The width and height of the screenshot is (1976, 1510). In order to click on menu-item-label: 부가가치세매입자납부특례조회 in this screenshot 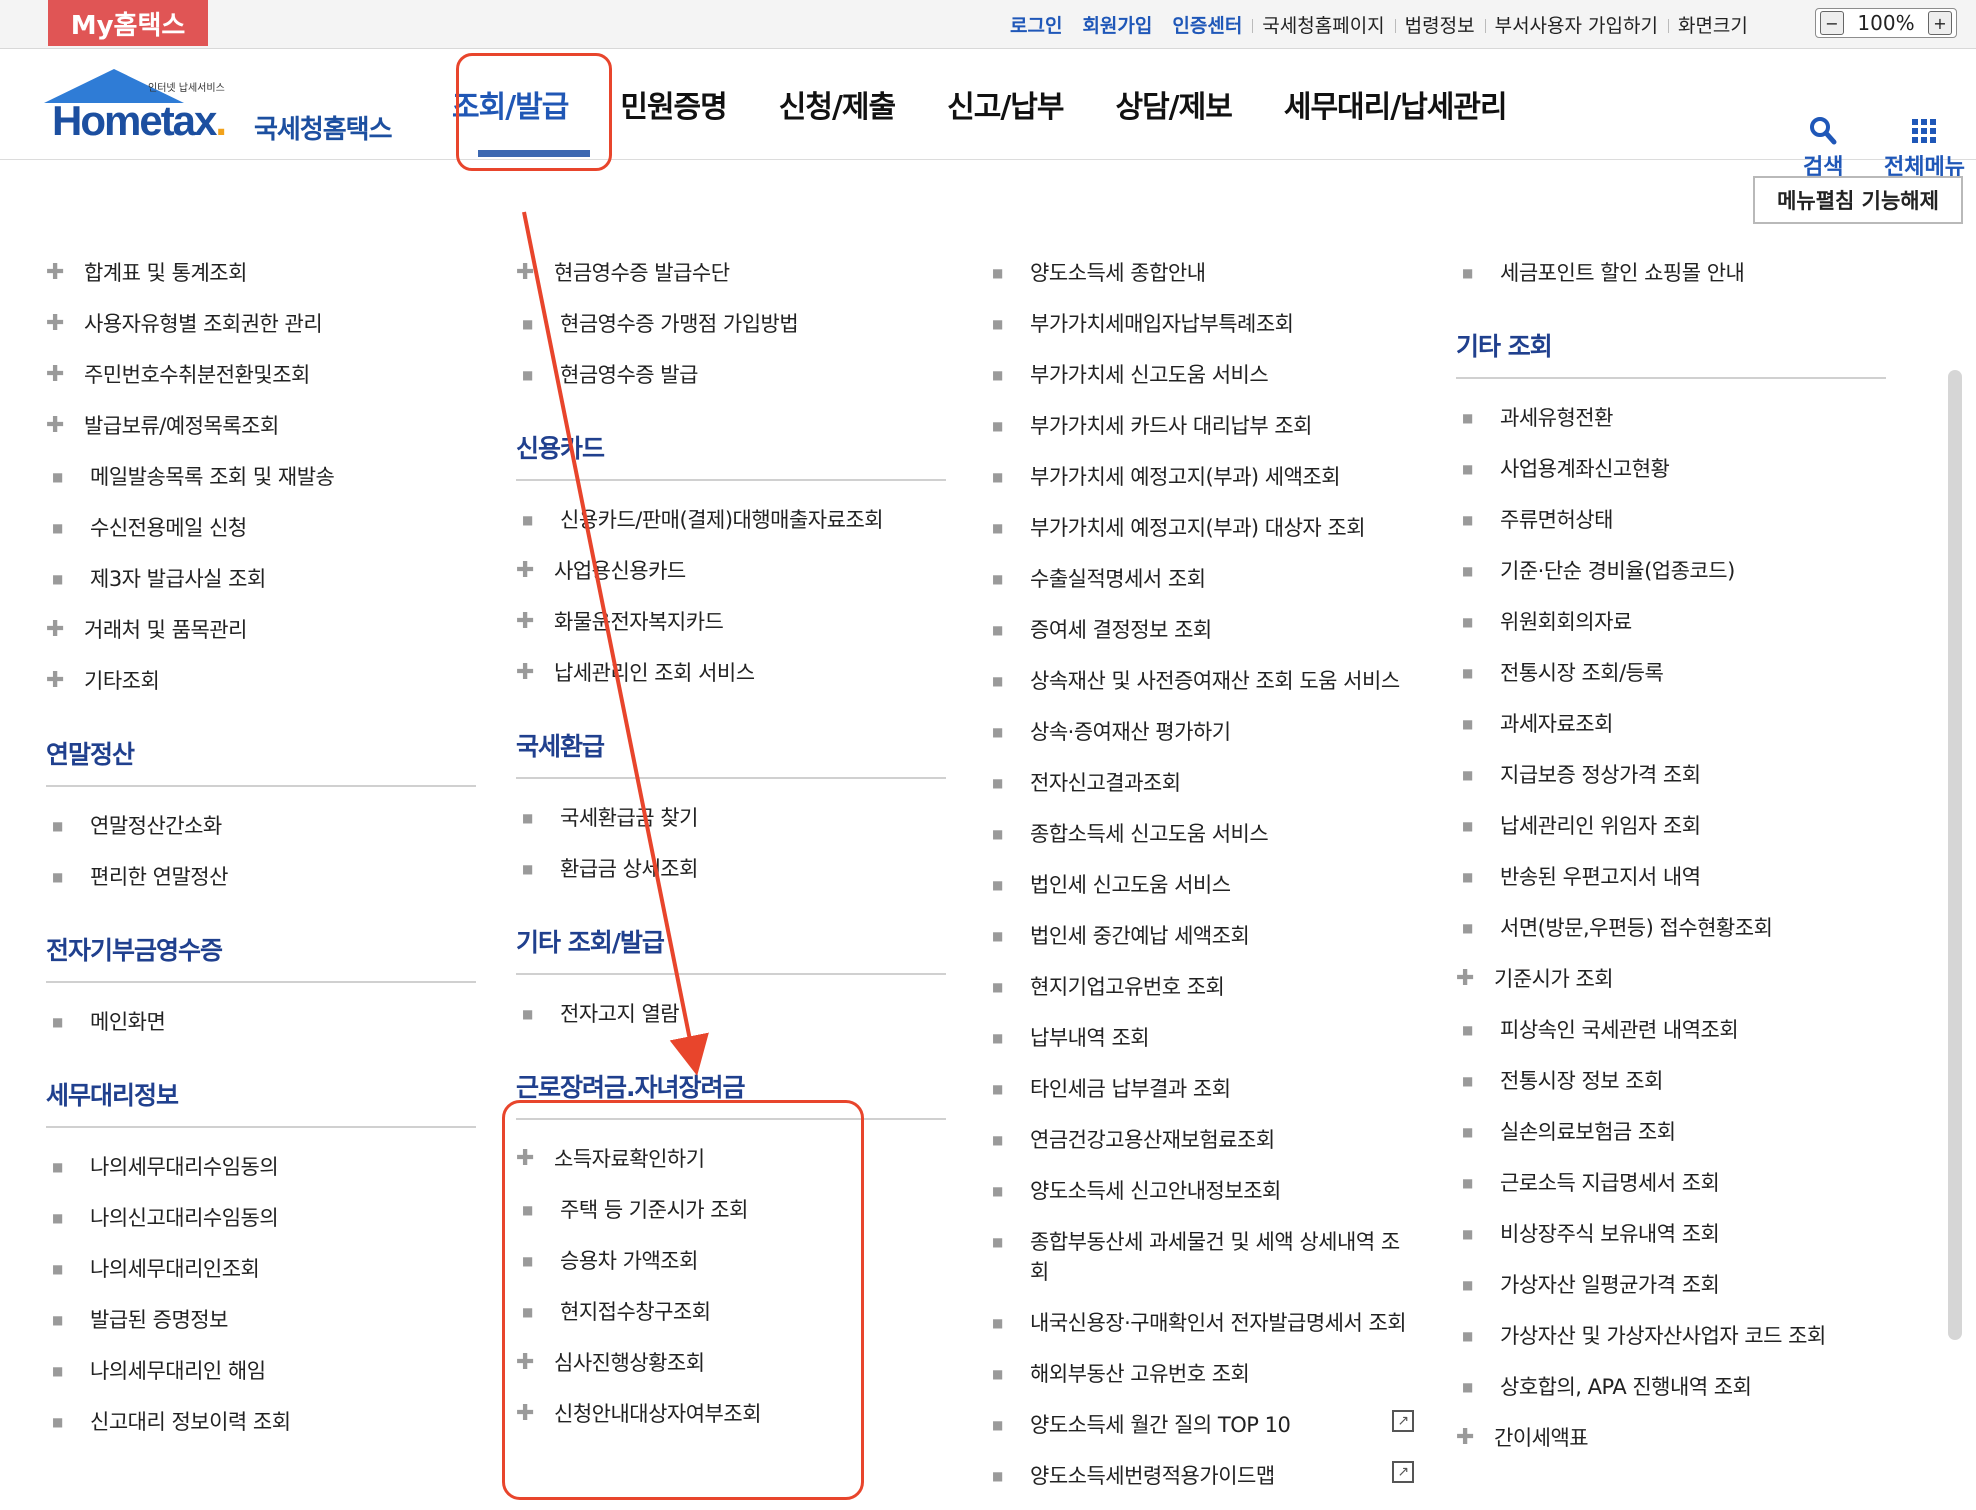, I will do `click(1162, 324)`.